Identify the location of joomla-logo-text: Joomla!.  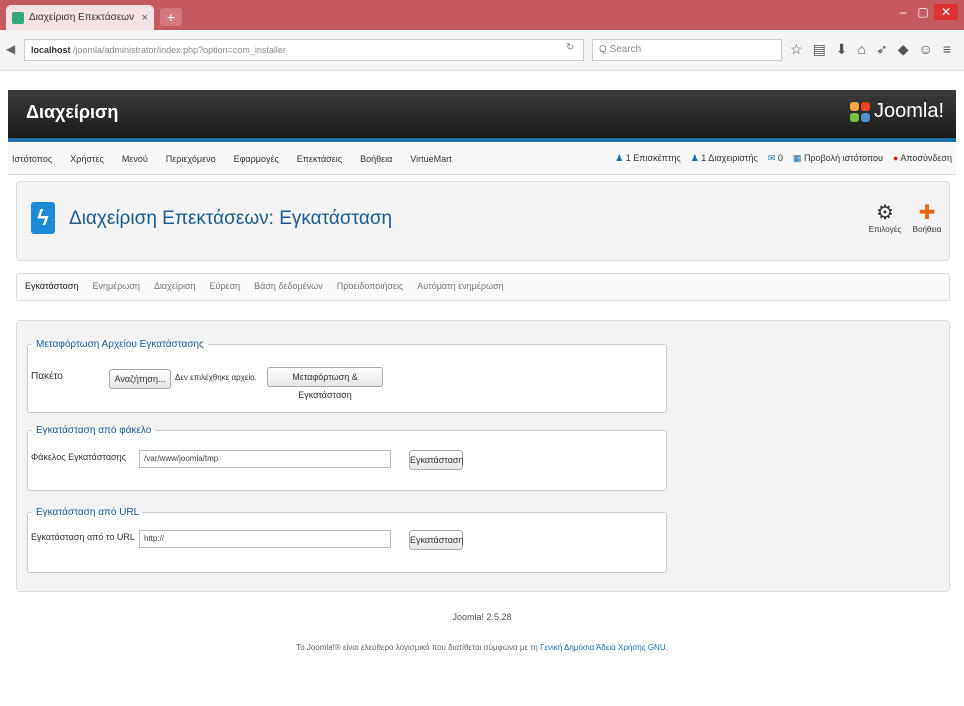
(908, 111).